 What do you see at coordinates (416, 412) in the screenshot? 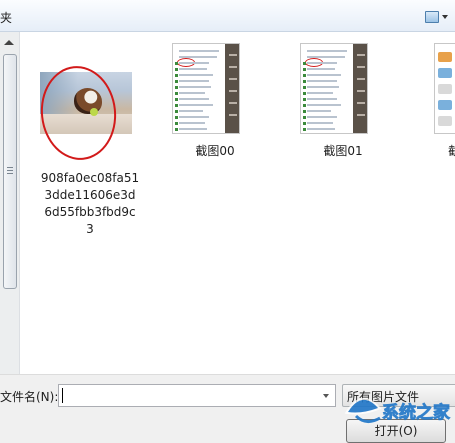
I see `svg-text: 系统之家` at bounding box center [416, 412].